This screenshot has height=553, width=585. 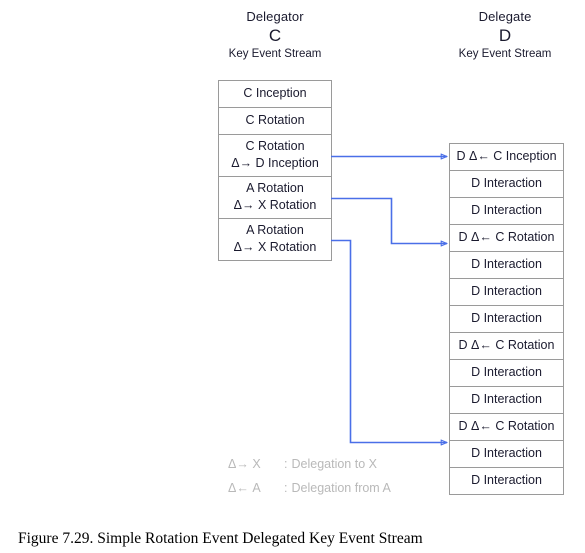 I want to click on delegator-event-line1: C Inception, so click(x=275, y=93).